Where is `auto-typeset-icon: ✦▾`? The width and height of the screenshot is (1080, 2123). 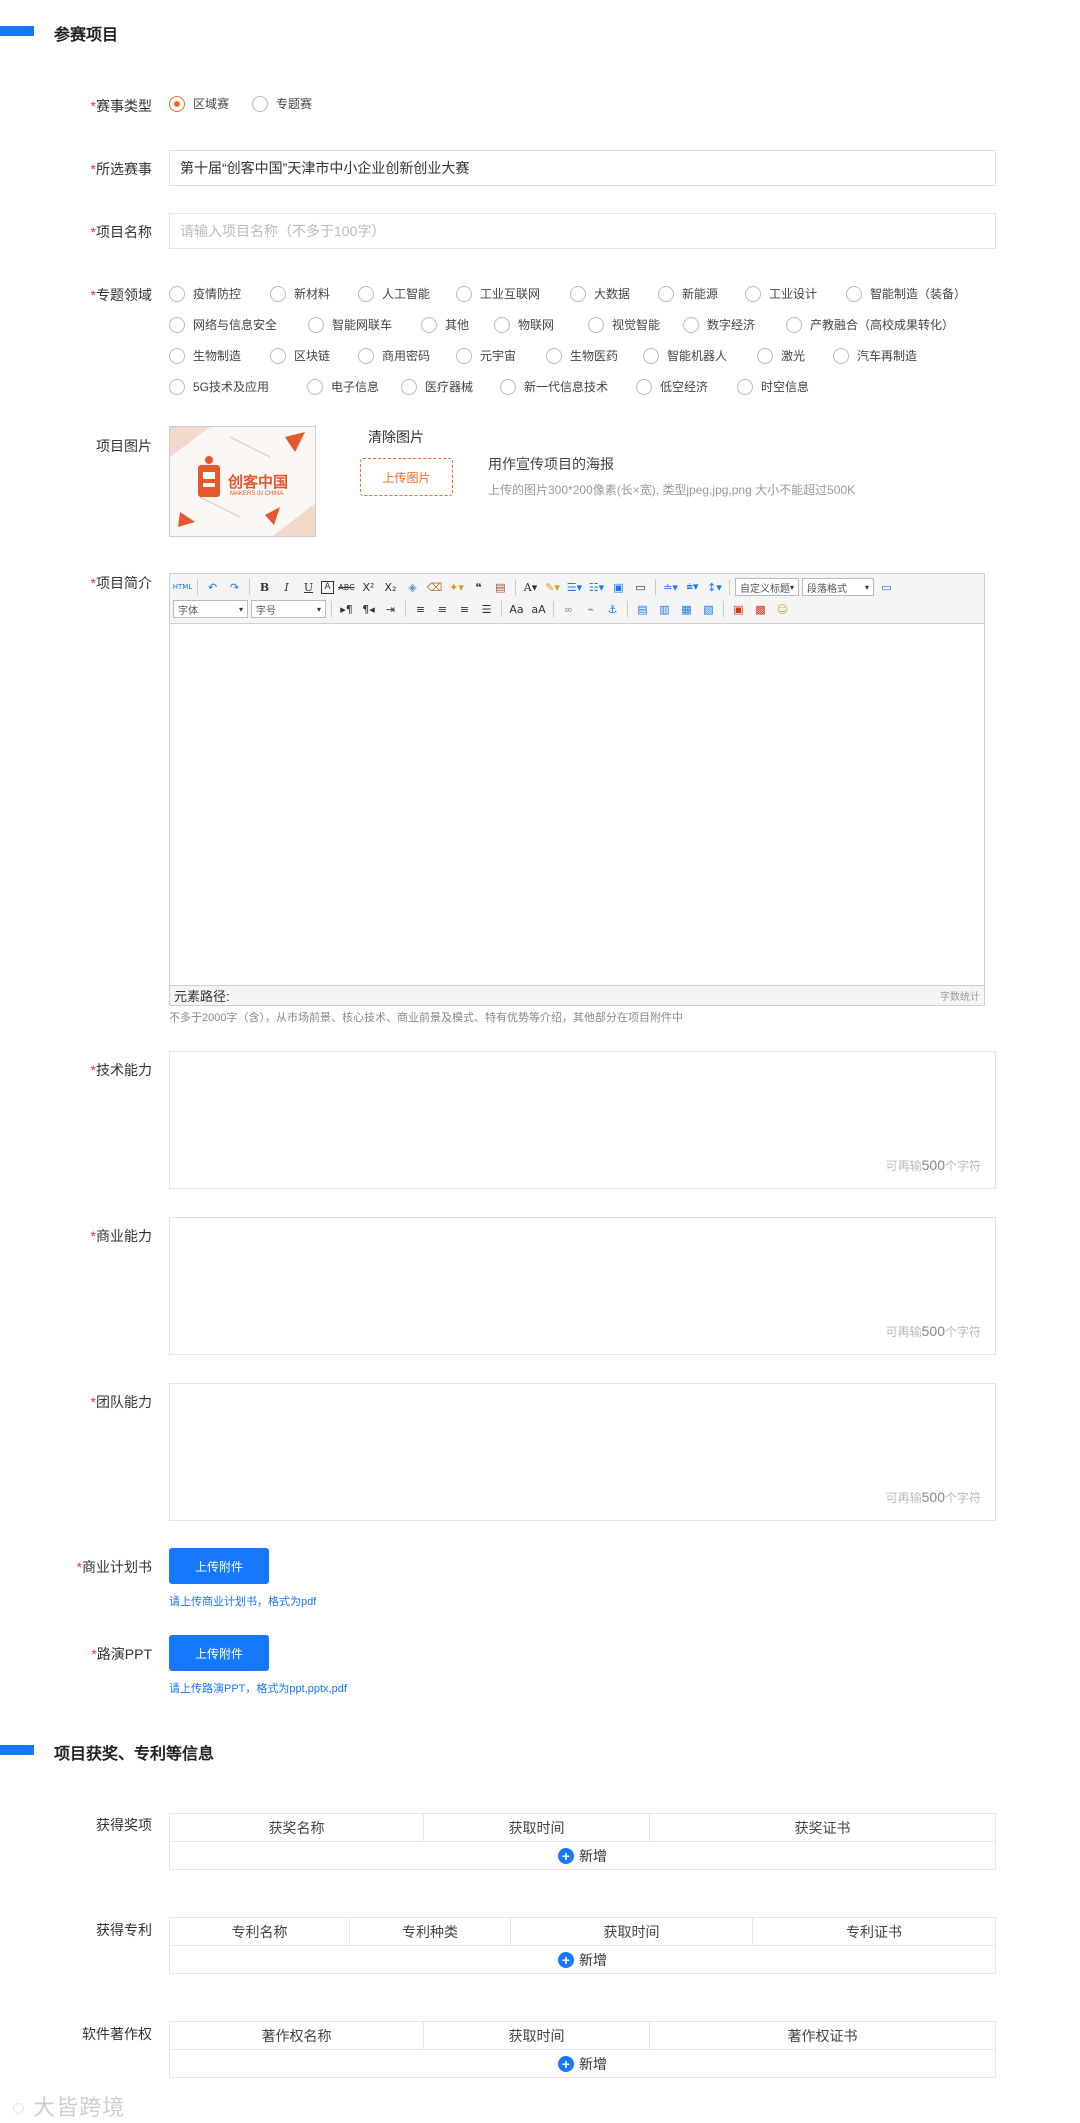 auto-typeset-icon: ✦▾ is located at coordinates (456, 587).